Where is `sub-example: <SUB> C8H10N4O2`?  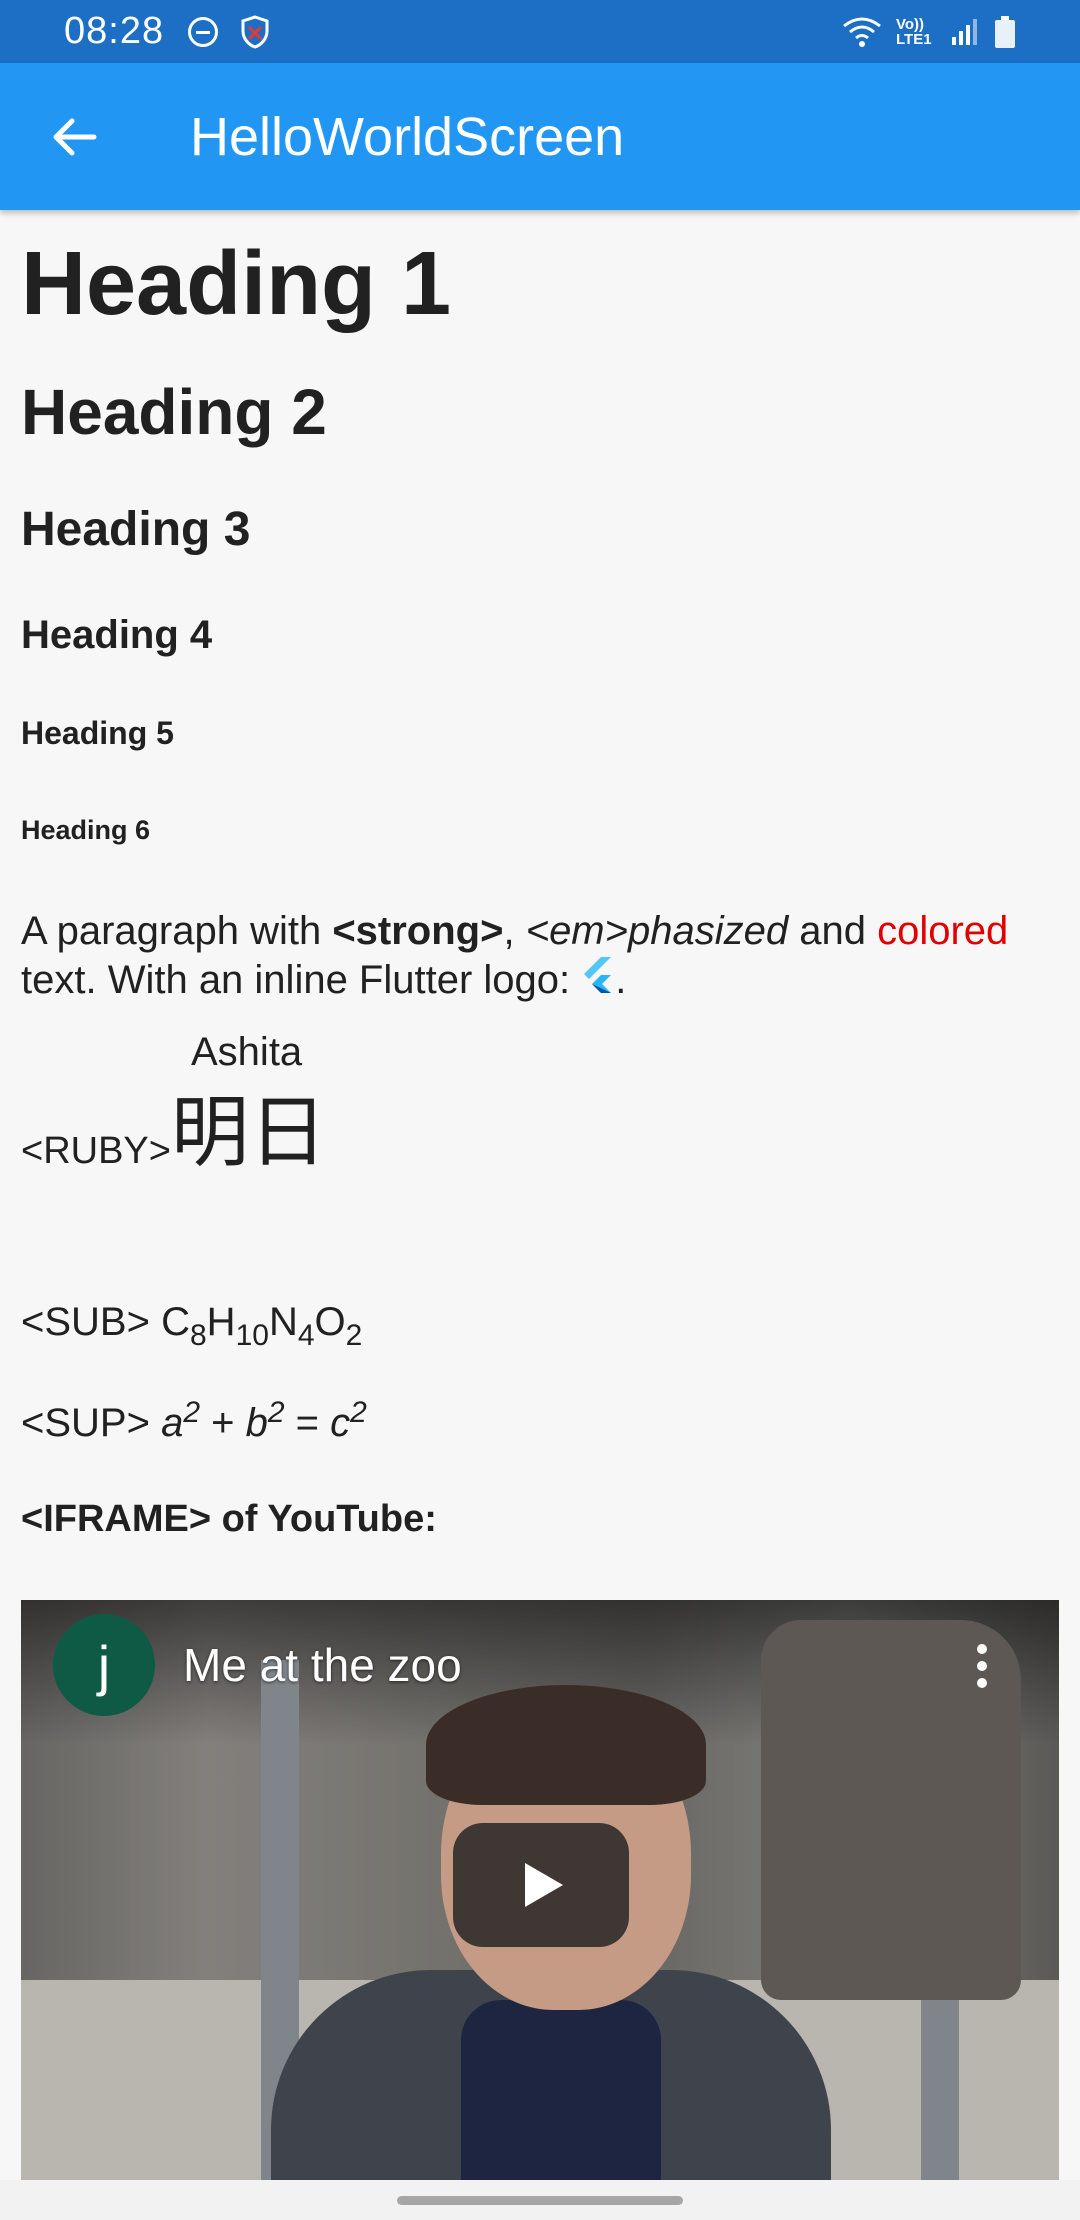 sub-example: <SUB> C8H10N4O2 is located at coordinates (191, 1326).